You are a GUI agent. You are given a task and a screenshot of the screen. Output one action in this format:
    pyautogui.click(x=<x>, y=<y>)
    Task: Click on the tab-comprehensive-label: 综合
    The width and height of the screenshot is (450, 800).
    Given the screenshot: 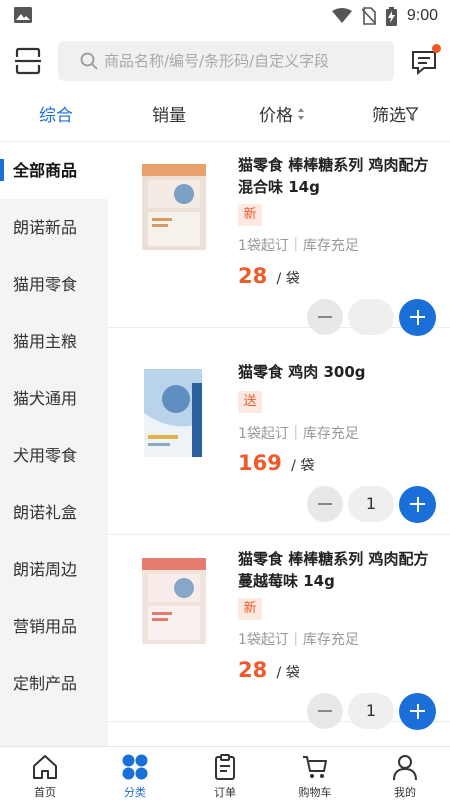 What is the action you would take?
    pyautogui.click(x=56, y=116)
    